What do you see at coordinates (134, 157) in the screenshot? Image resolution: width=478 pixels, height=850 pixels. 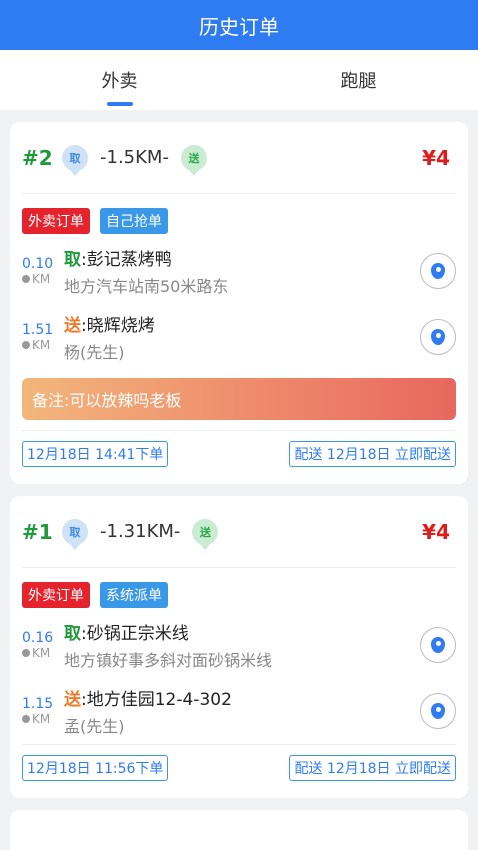 I see `route-distance: -1.5KM-` at bounding box center [134, 157].